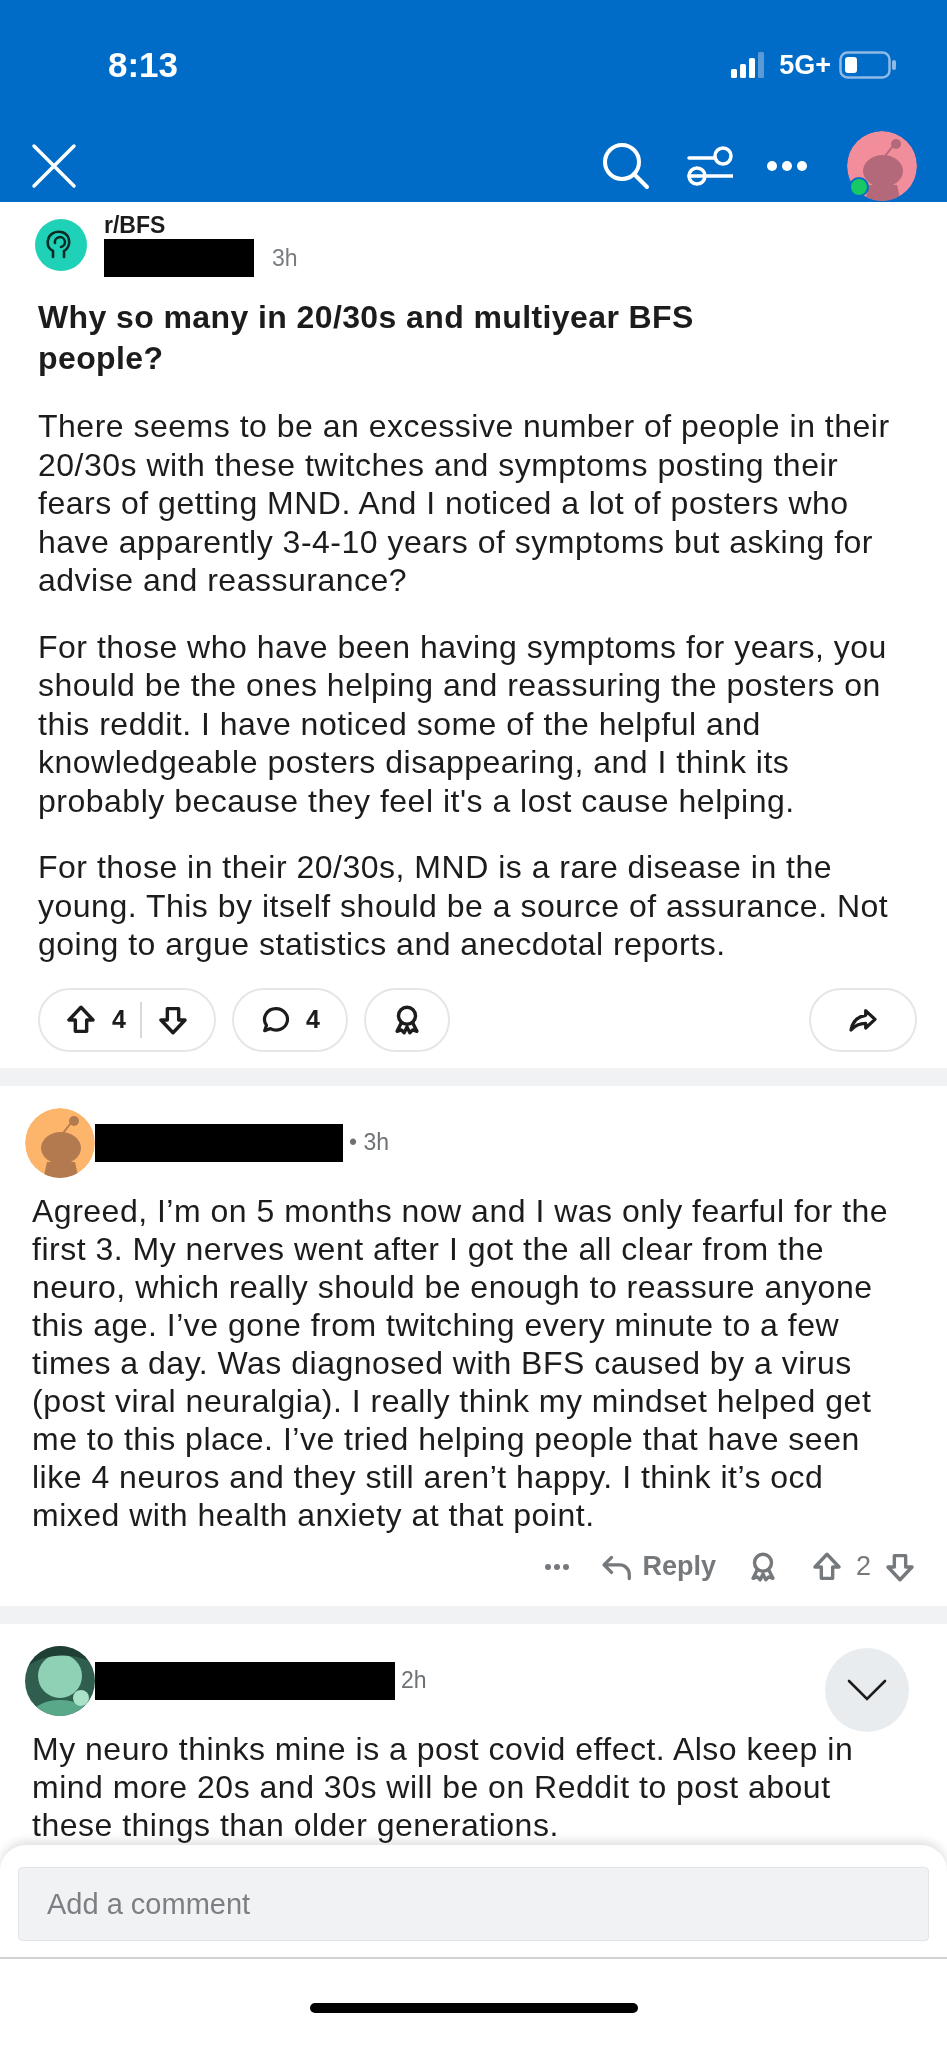  I want to click on battery-icon, so click(868, 65).